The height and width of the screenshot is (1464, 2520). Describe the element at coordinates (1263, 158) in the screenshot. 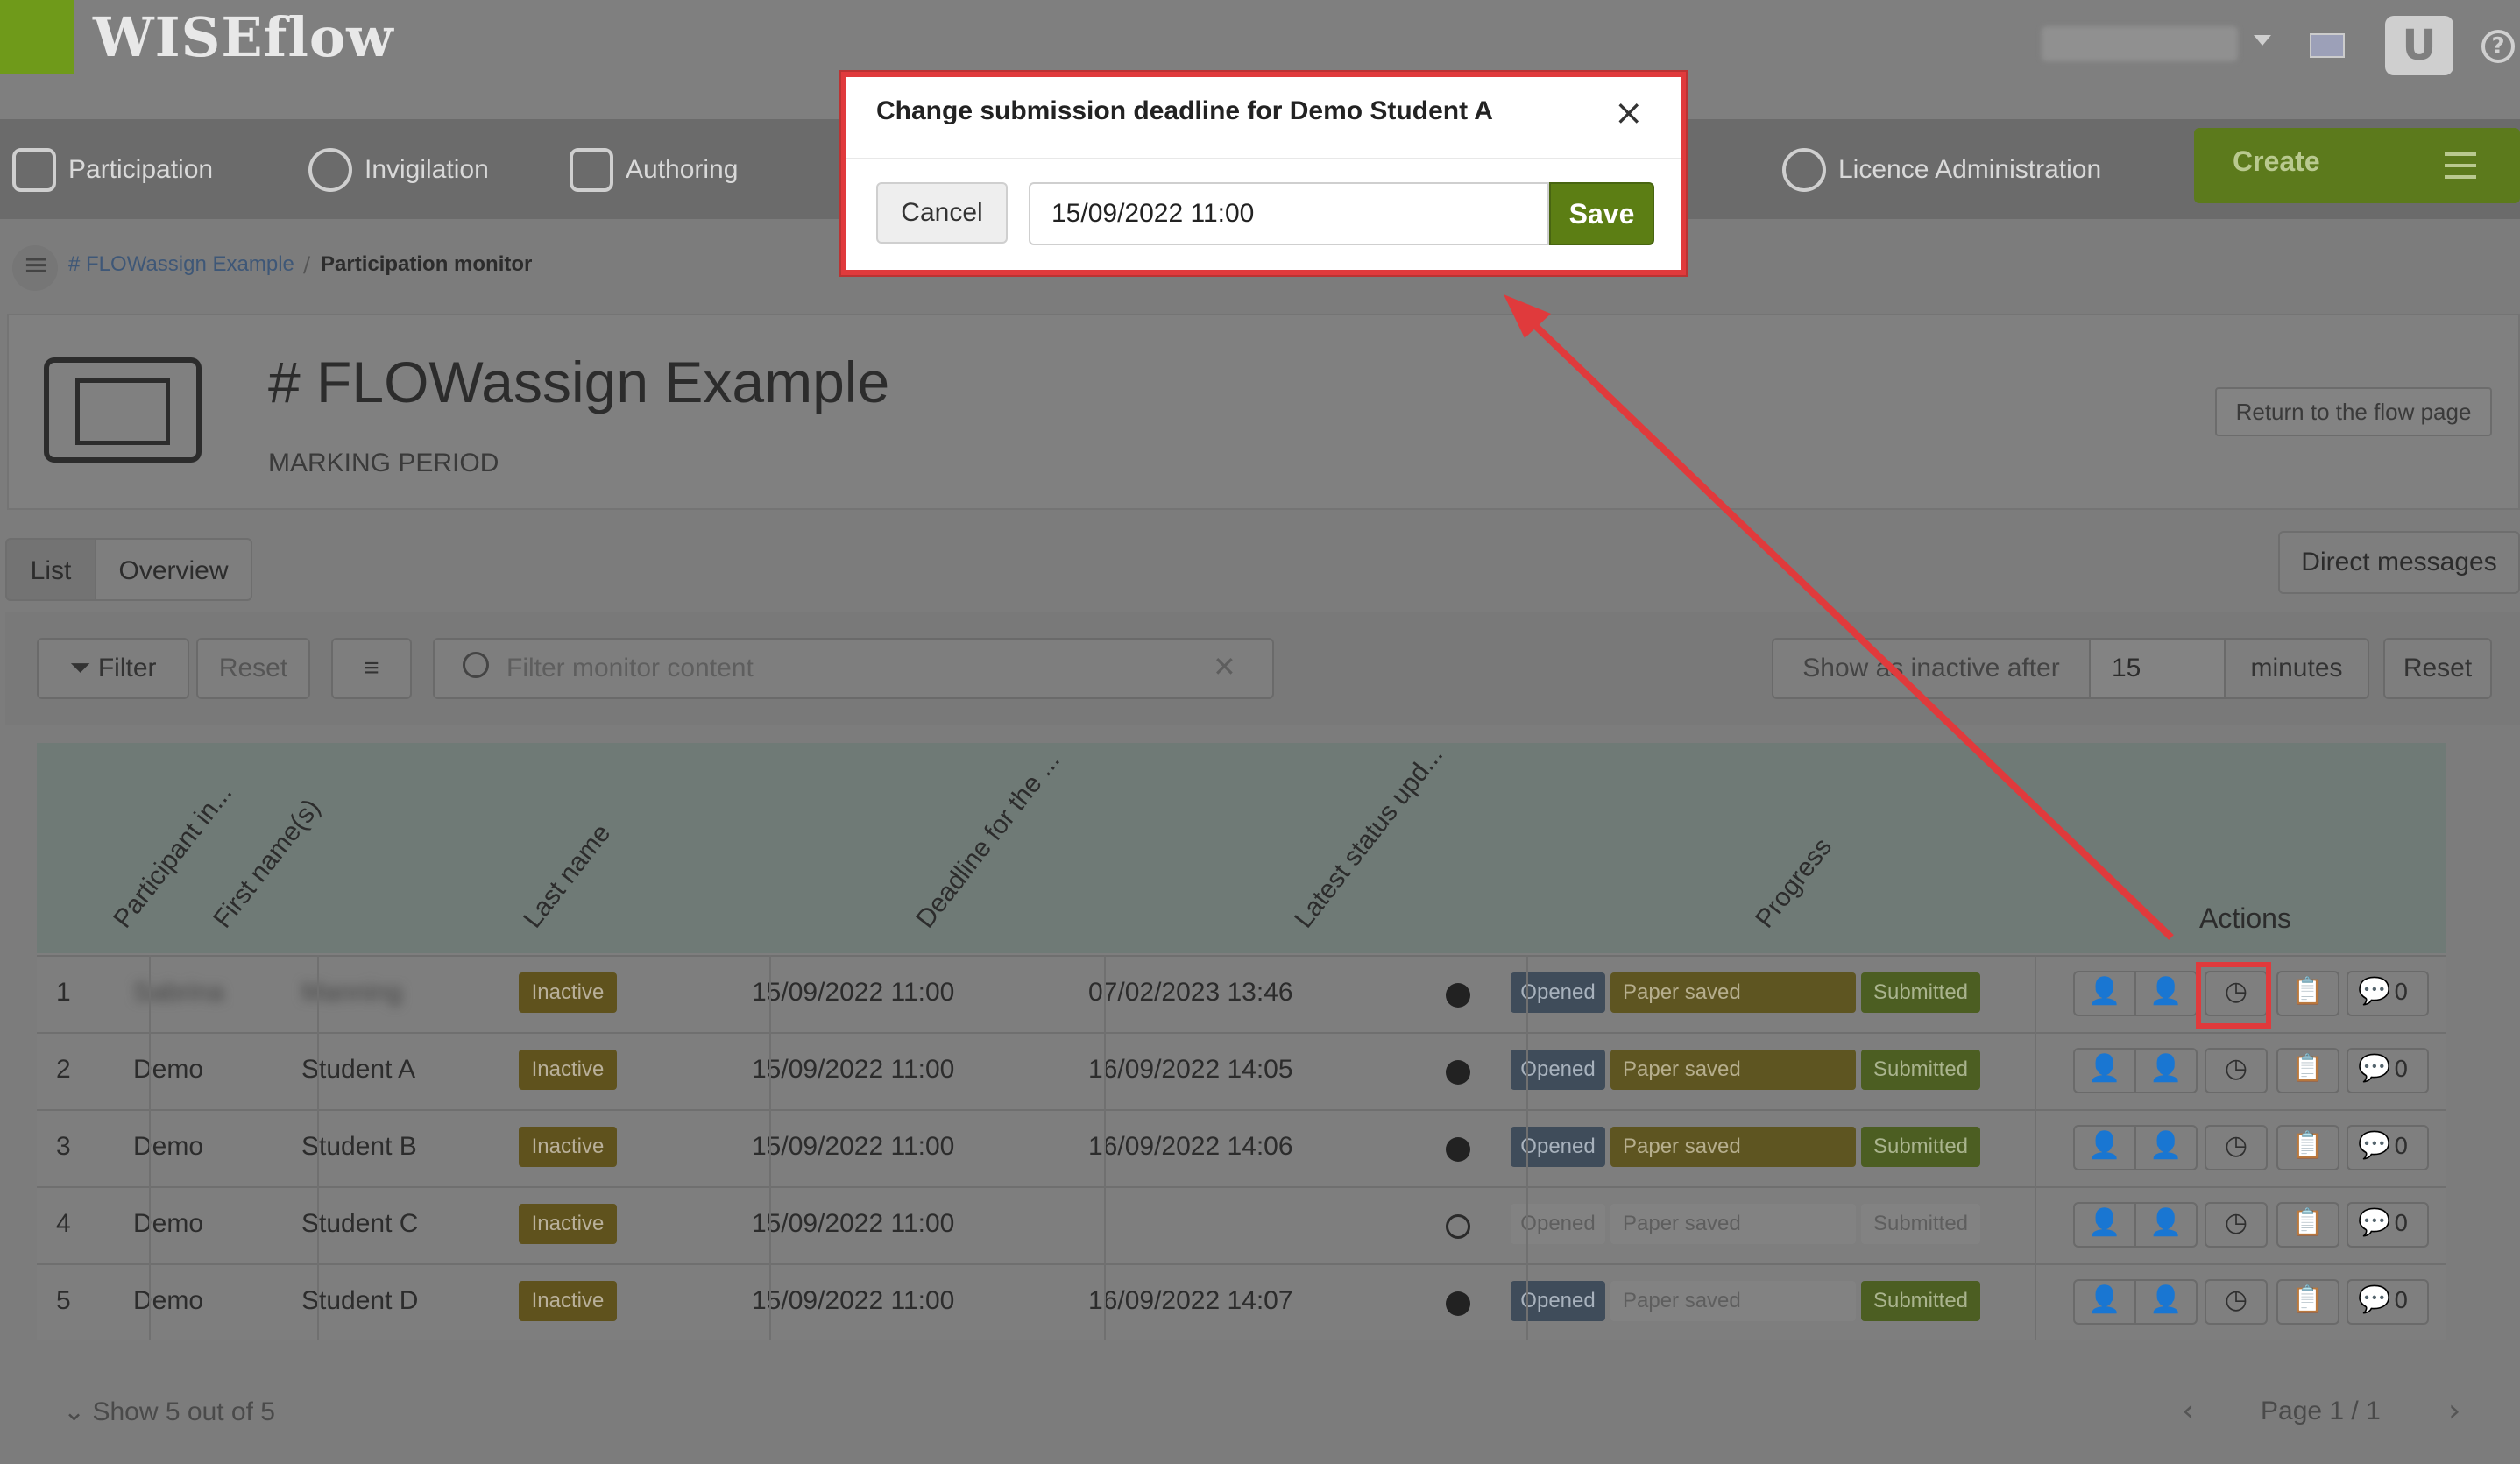

I see `dialog-divider` at that location.